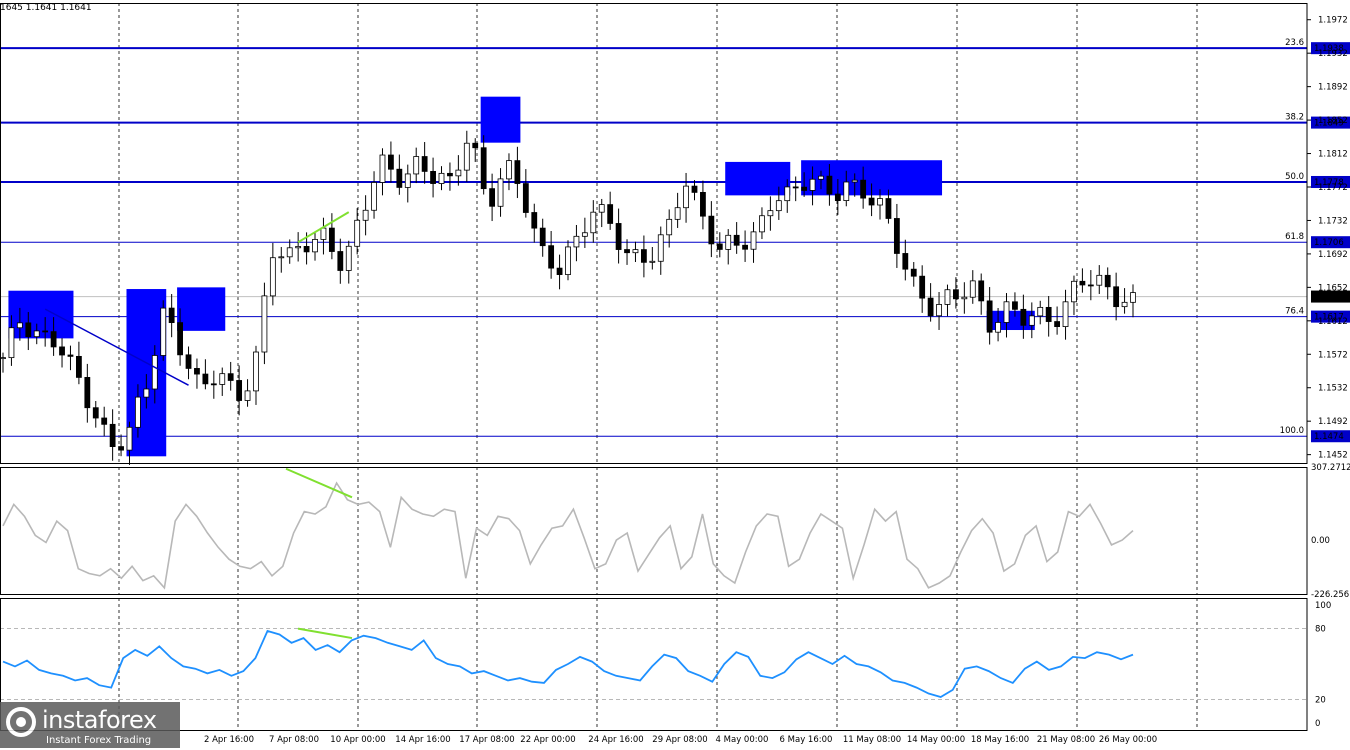 The image size is (1350, 750). Describe the element at coordinates (99, 740) in the screenshot. I see `brand-tagline: Instant Forex Trading` at that location.